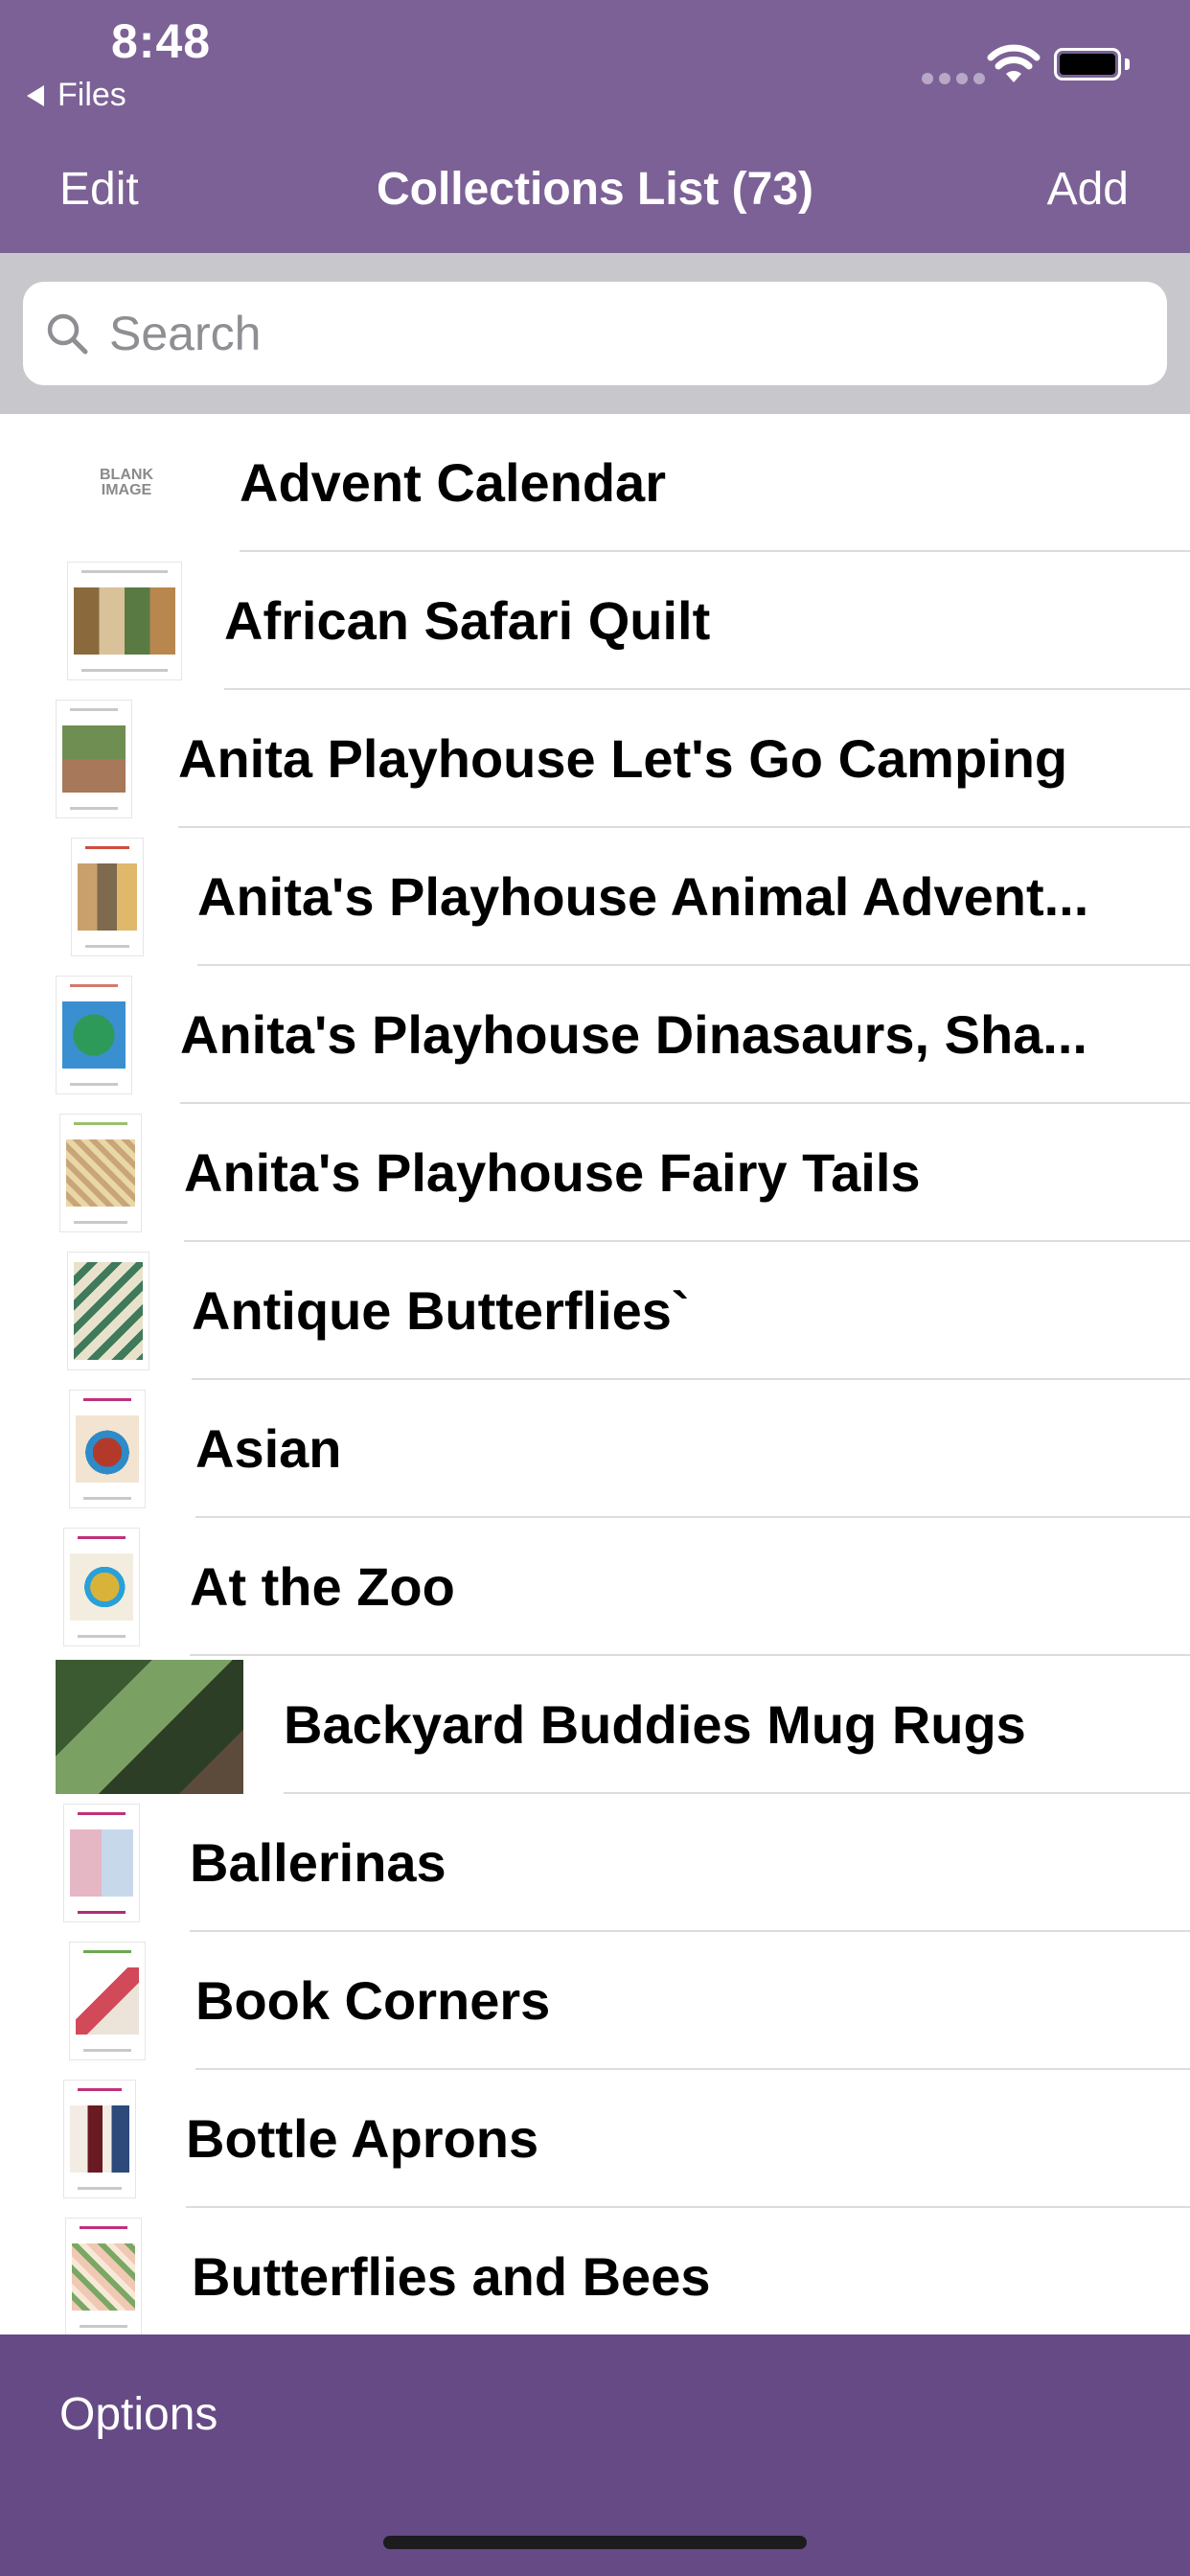 The width and height of the screenshot is (1190, 2576). I want to click on list-item: Anita's Playhouse Fairy Tails, so click(595, 1173).